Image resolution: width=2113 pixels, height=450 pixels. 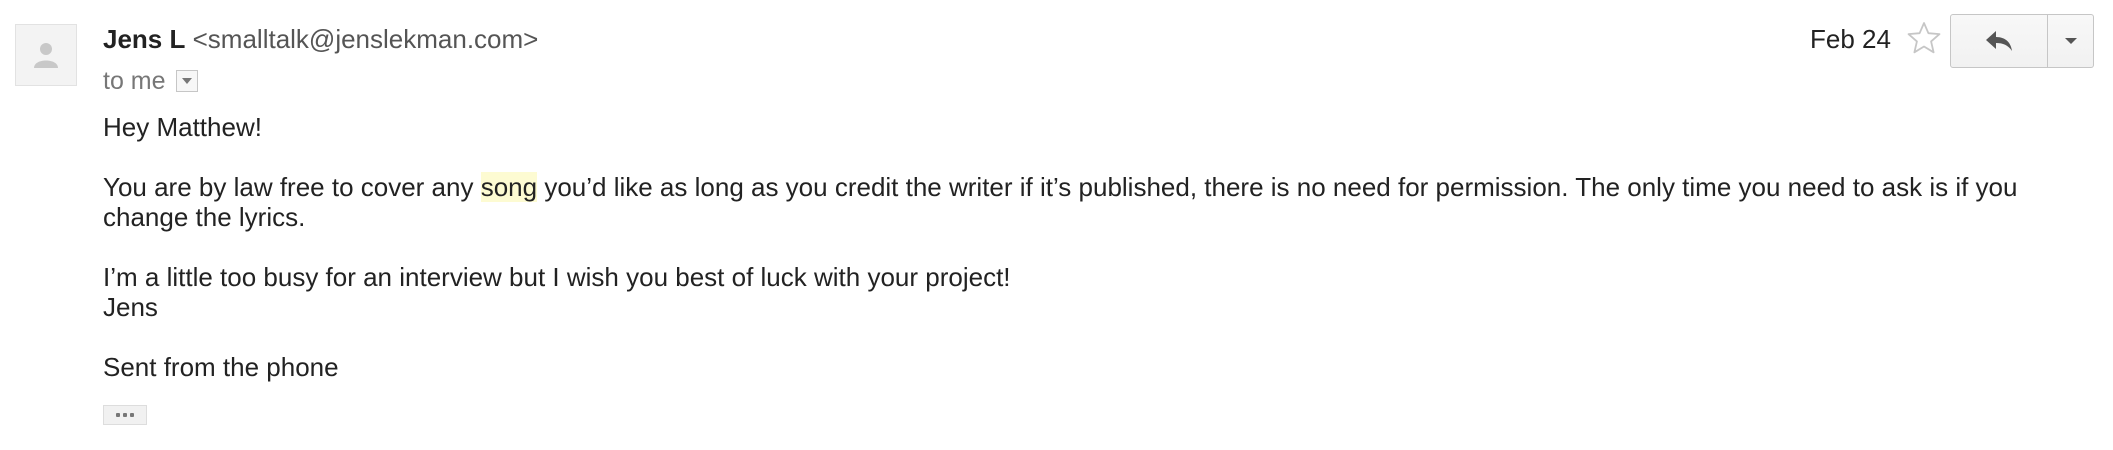 What do you see at coordinates (134, 81) in the screenshot?
I see `recipient-label: to me` at bounding box center [134, 81].